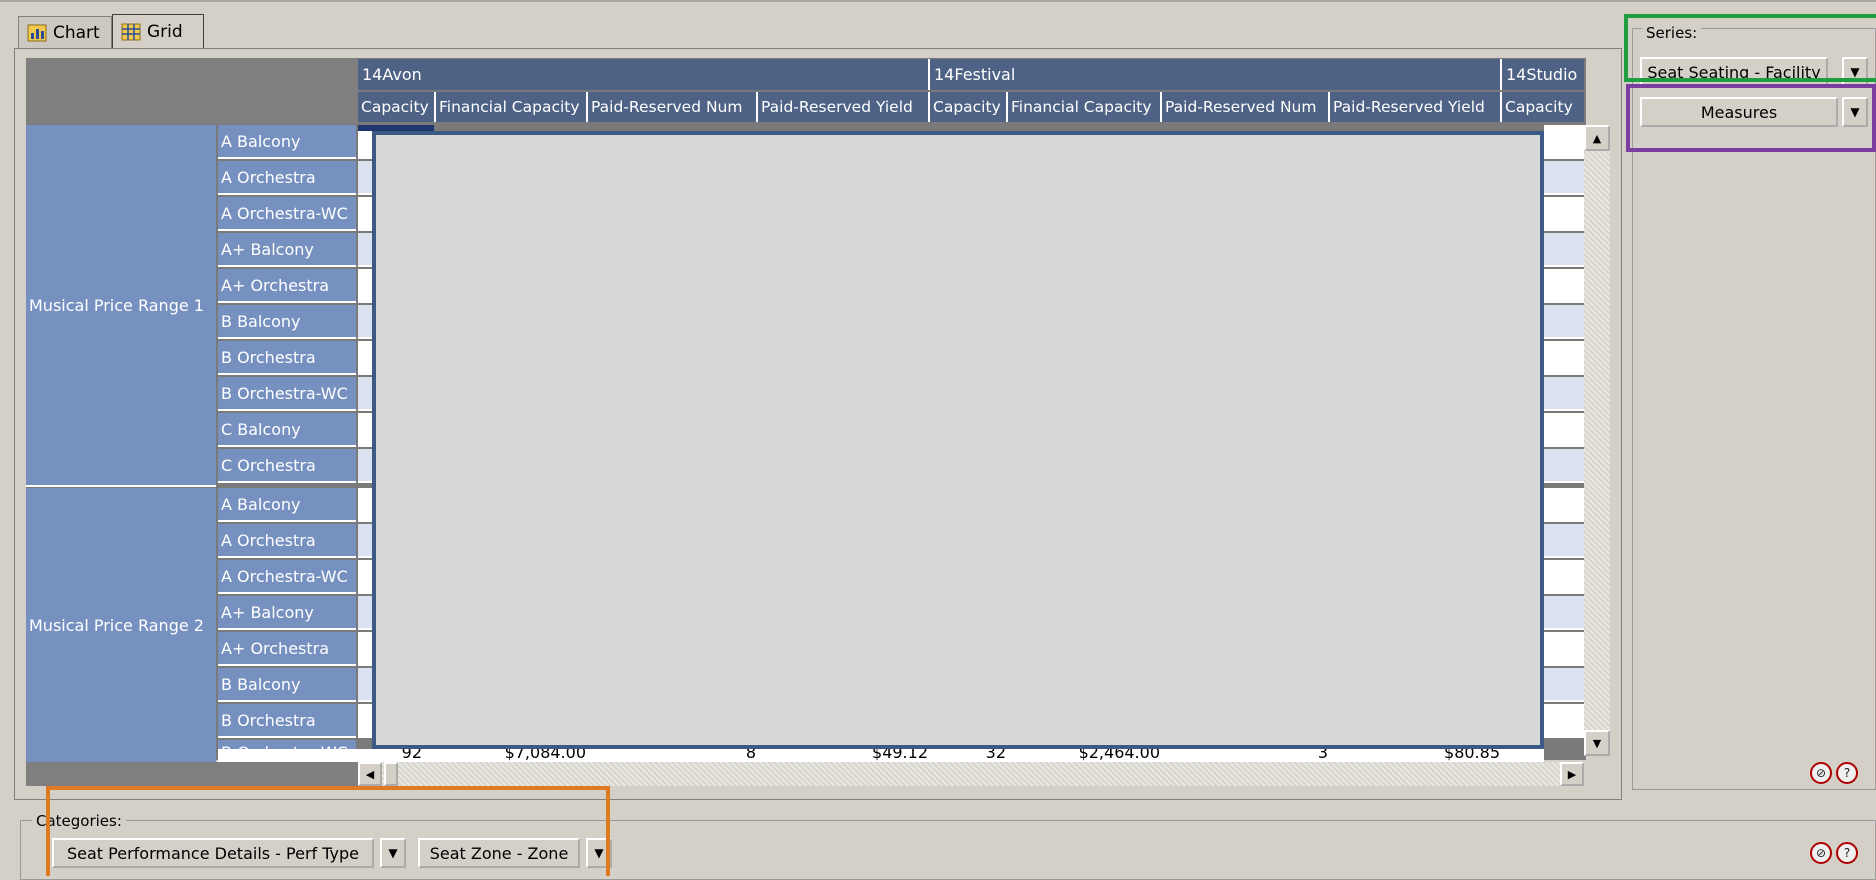 This screenshot has width=1876, height=880. I want to click on tab-chart-label: Chart, so click(76, 32).